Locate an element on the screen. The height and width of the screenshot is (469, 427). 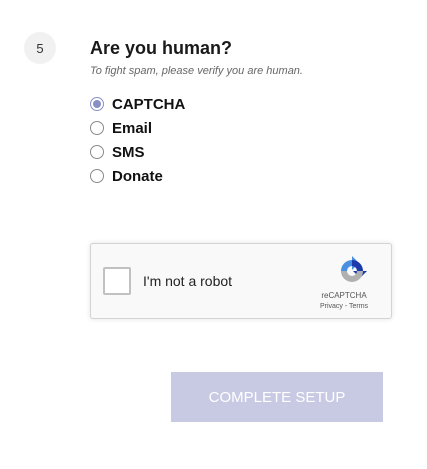
radio-button-donate is located at coordinates (97, 176).